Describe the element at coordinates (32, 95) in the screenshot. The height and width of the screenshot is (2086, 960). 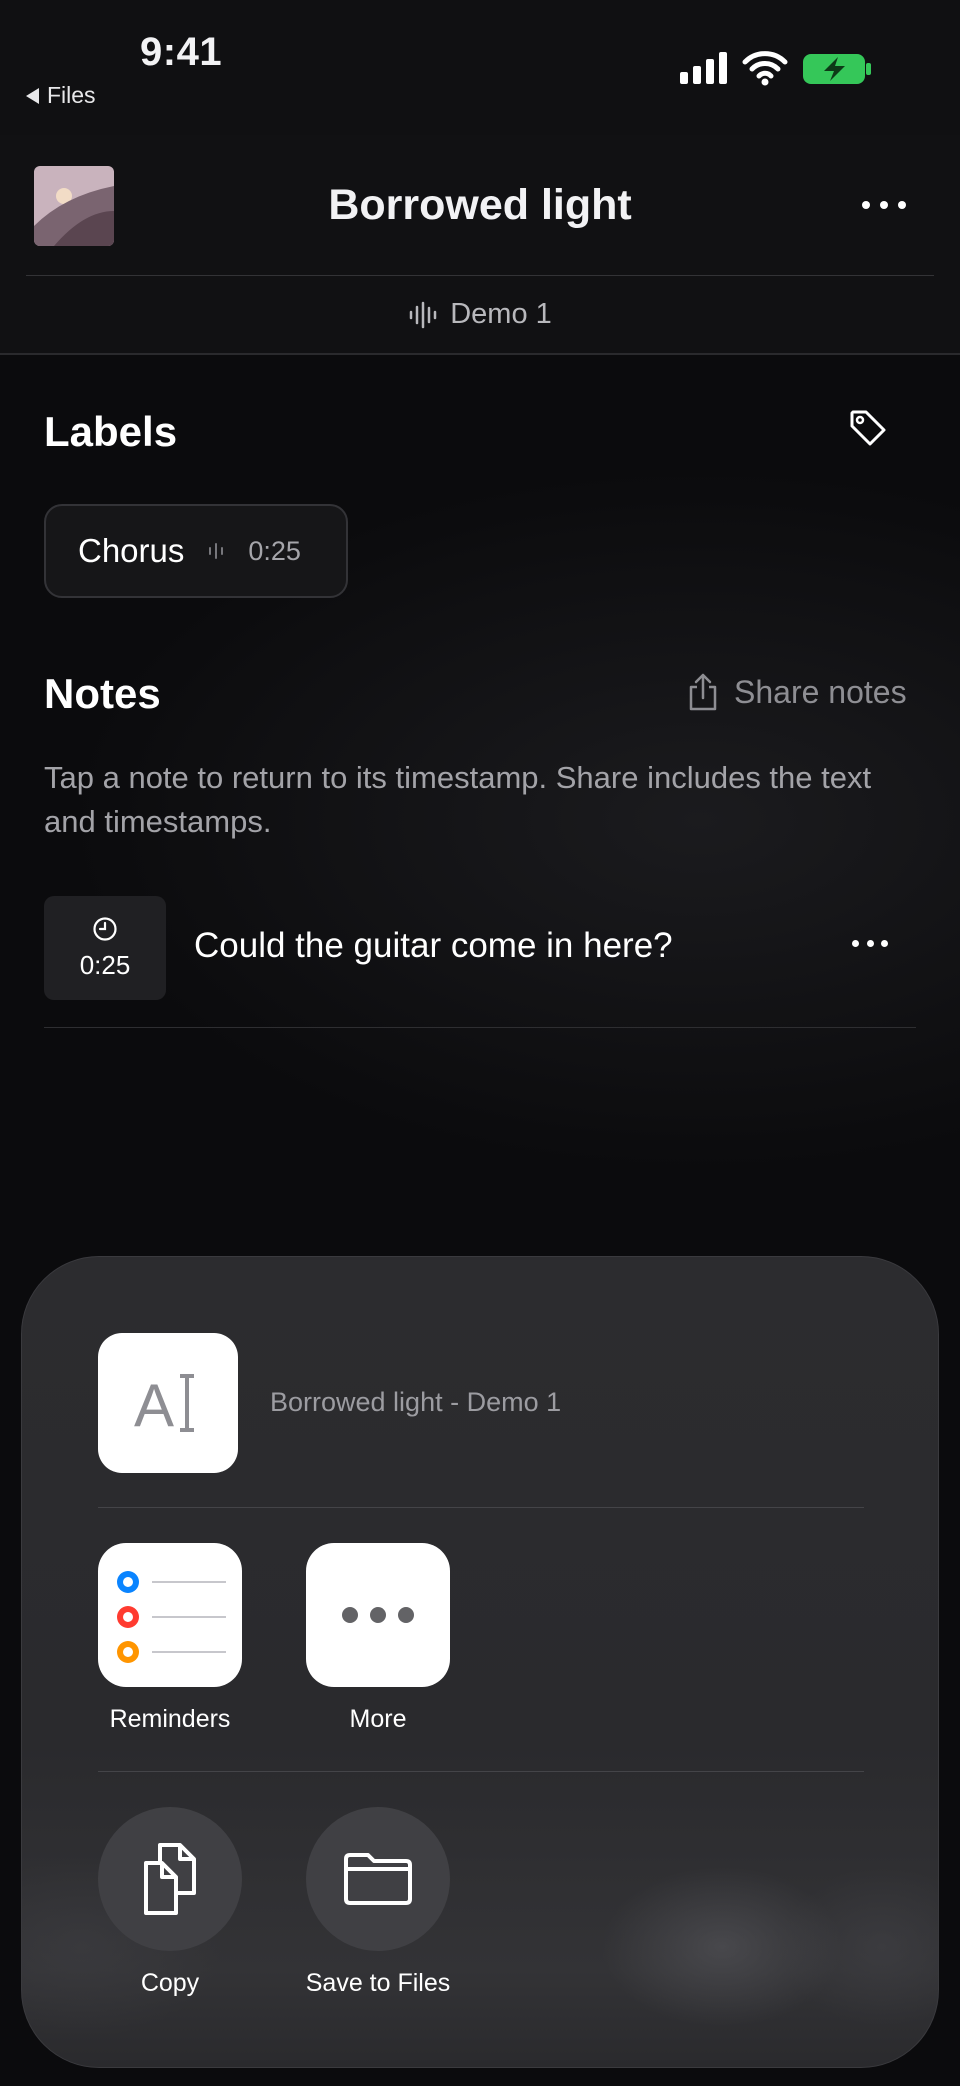
I see `back-arrow-icon` at that location.